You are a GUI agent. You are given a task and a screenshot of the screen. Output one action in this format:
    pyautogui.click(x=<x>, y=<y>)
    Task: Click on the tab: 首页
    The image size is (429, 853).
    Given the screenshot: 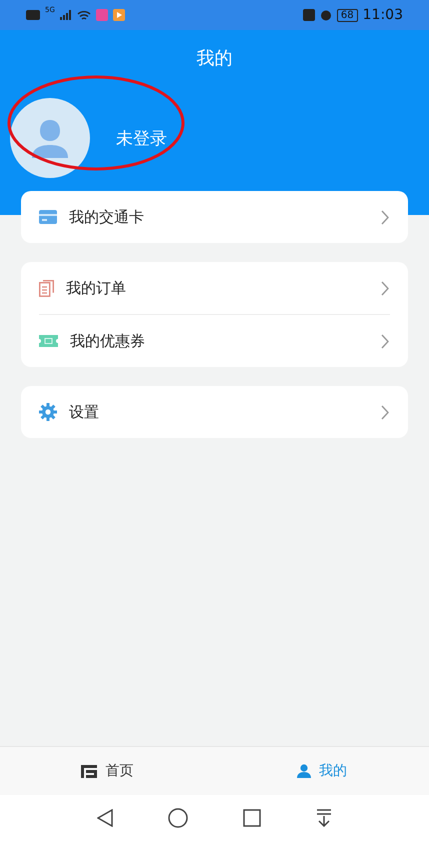 What is the action you would take?
    pyautogui.click(x=107, y=771)
    